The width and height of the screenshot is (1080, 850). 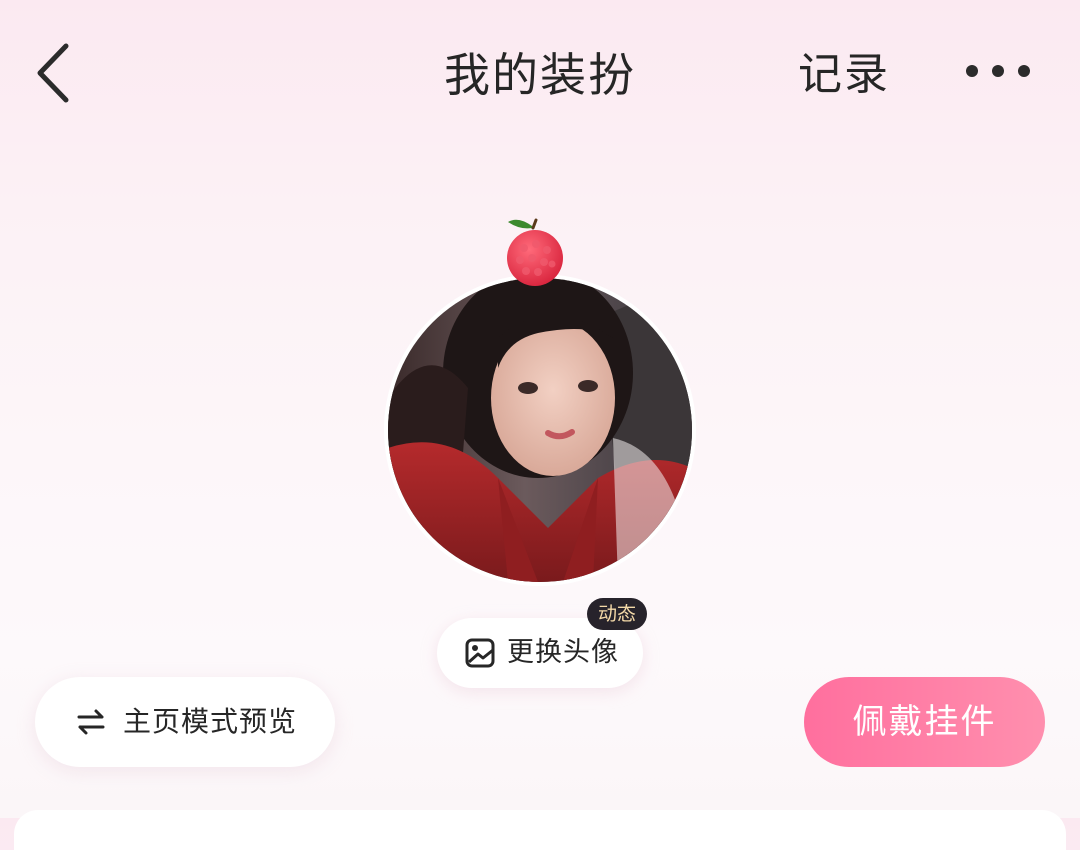 I want to click on bottom-sheet, so click(x=540, y=830).